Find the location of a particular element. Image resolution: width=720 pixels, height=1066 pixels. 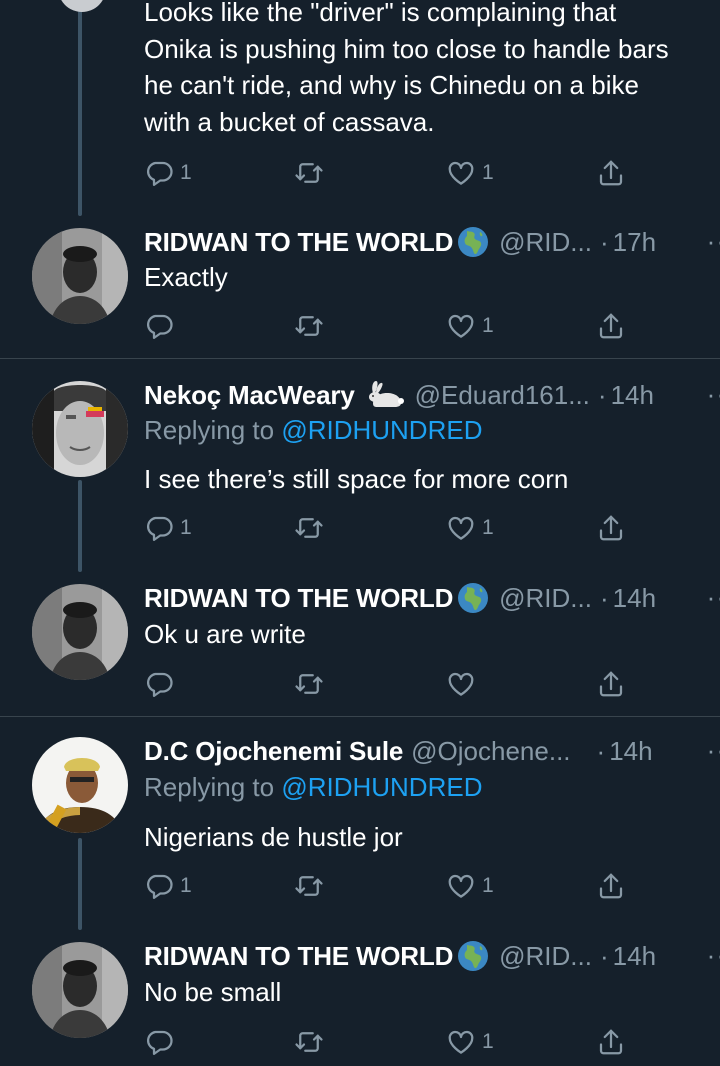

replying-to-label: Replying to is located at coordinates (213, 430).